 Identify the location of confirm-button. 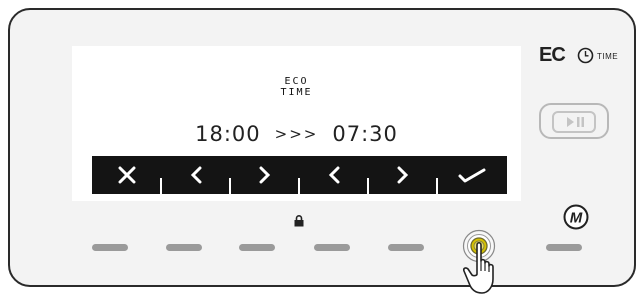
(471, 175).